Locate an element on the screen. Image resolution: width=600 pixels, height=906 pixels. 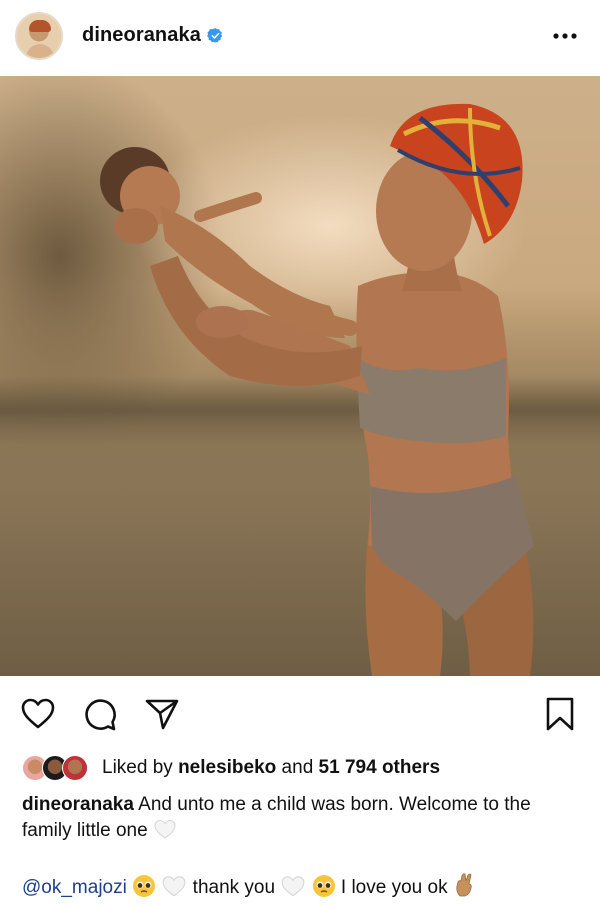
caption-username: dineoranaka is located at coordinates (78, 804).